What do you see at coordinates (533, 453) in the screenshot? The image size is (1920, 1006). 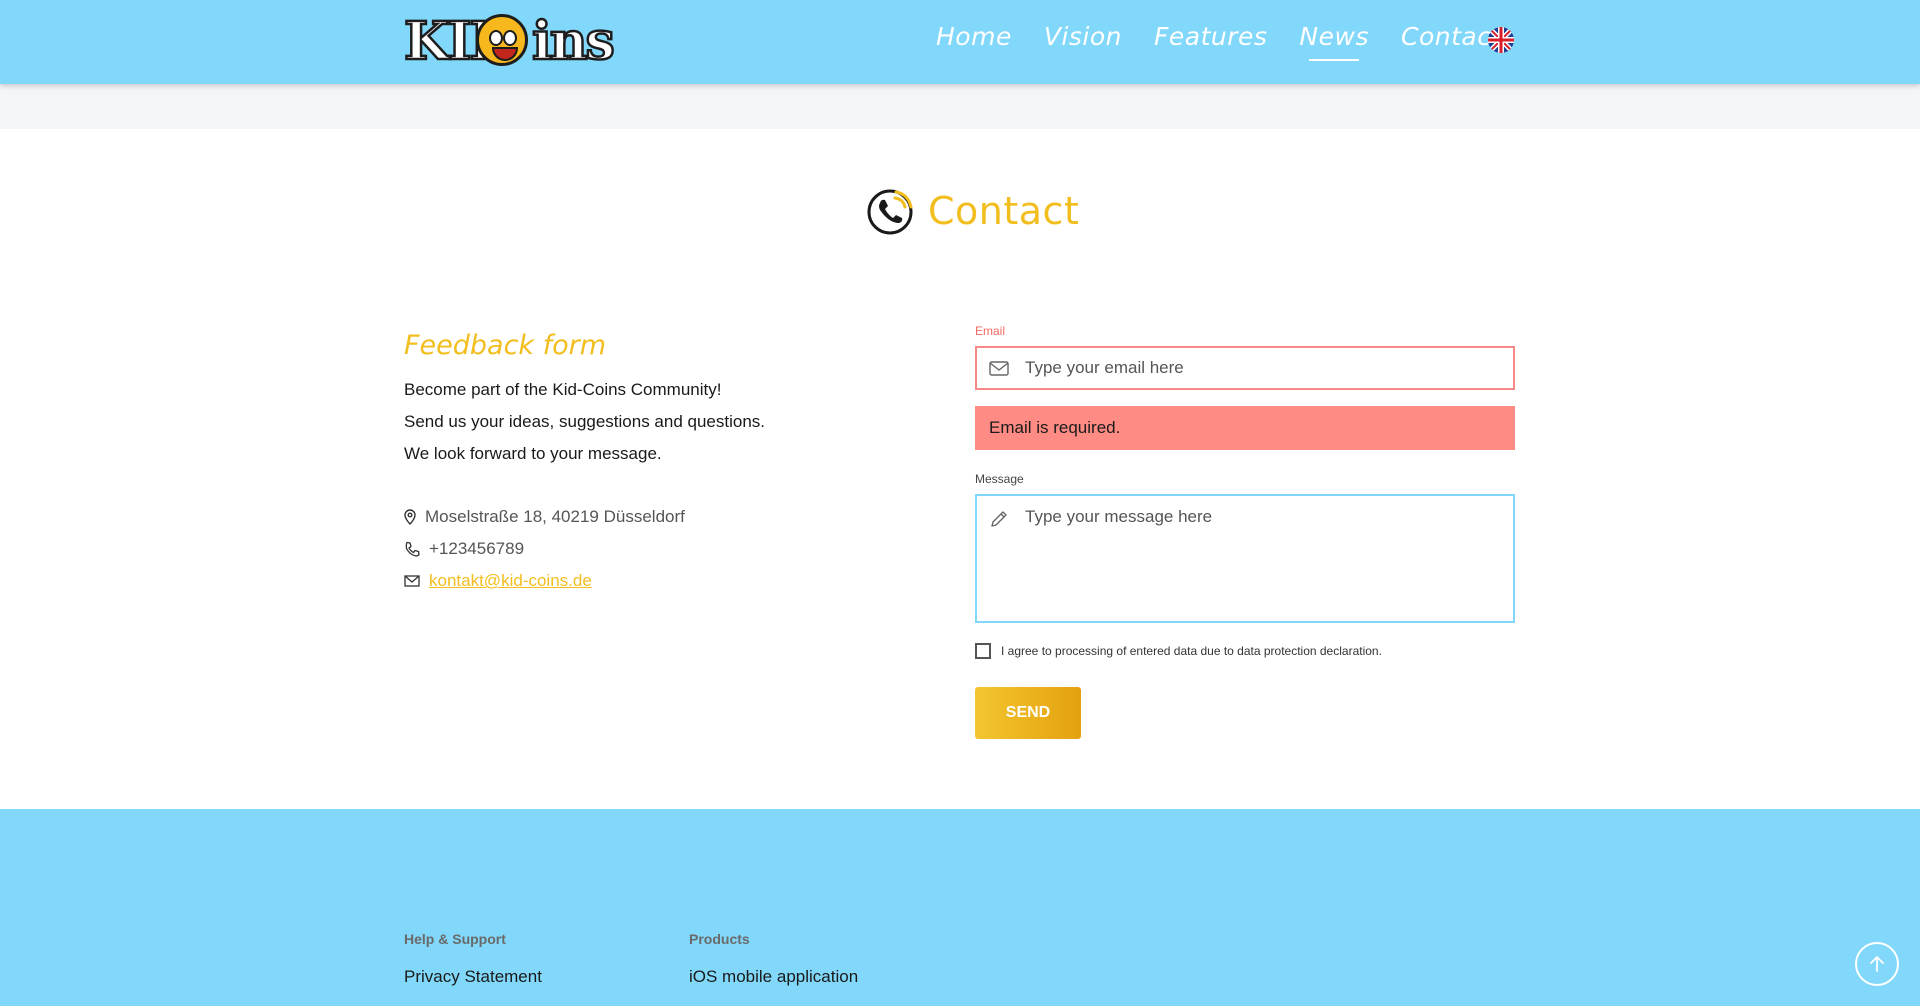 I see `intro-line: We look forward to your message.` at bounding box center [533, 453].